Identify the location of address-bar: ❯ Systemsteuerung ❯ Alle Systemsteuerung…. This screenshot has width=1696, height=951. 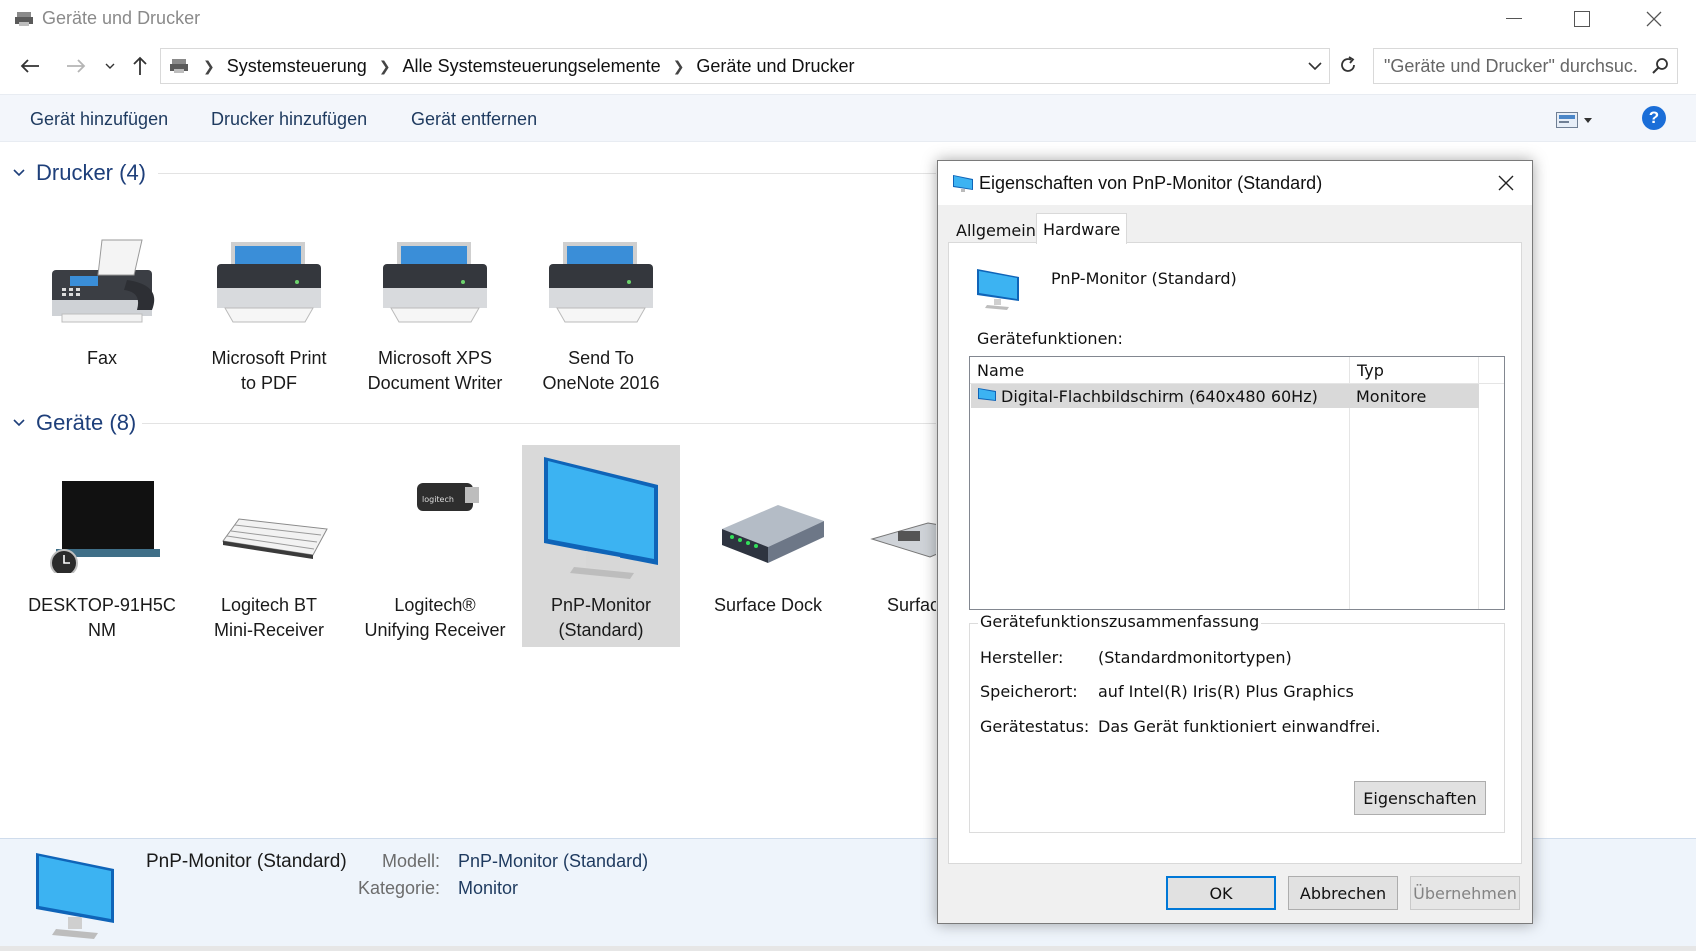
(745, 66).